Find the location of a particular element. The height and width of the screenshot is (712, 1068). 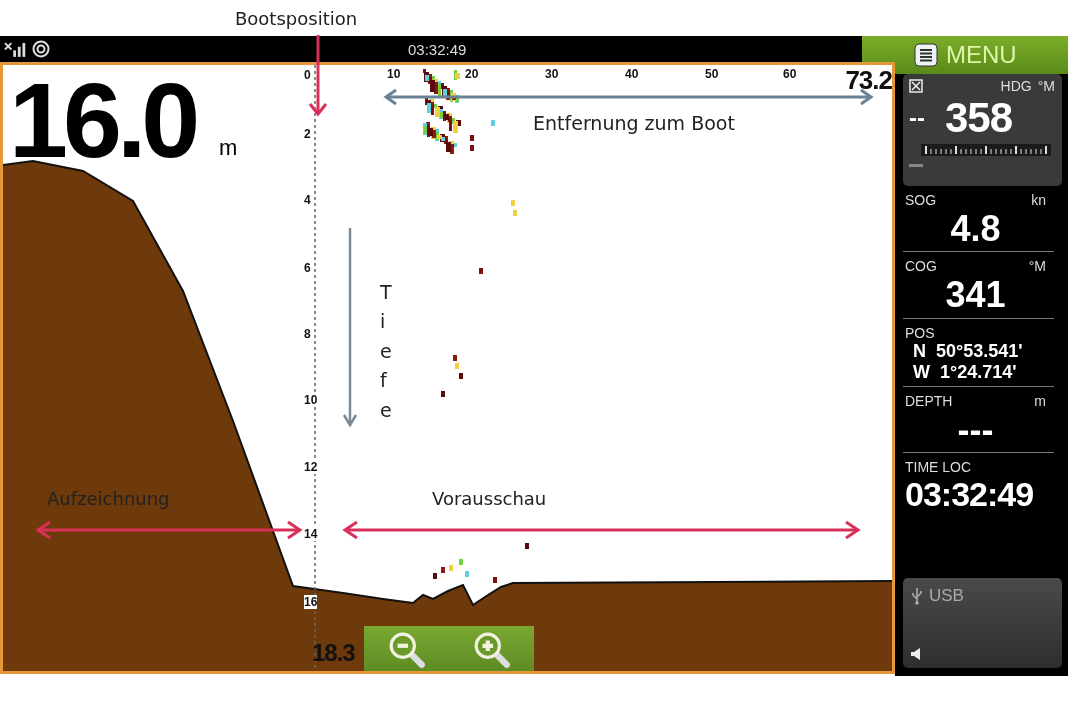

depth-scale-label: 6 is located at coordinates (307, 268).